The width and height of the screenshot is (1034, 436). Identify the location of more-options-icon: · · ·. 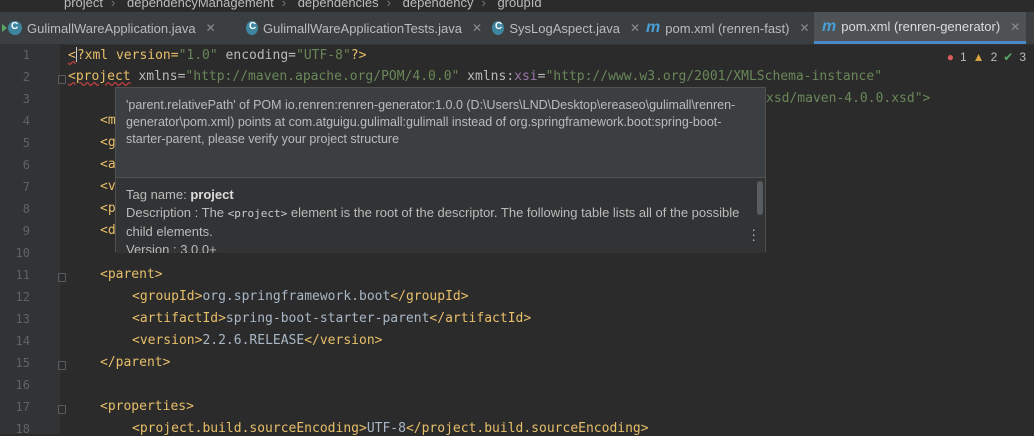
(753, 234).